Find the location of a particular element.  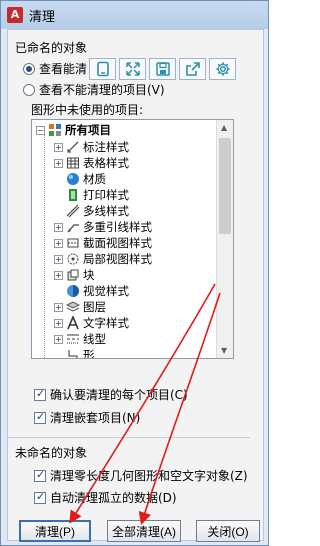

scroll-up-icon: ▲ is located at coordinates (224, 127).